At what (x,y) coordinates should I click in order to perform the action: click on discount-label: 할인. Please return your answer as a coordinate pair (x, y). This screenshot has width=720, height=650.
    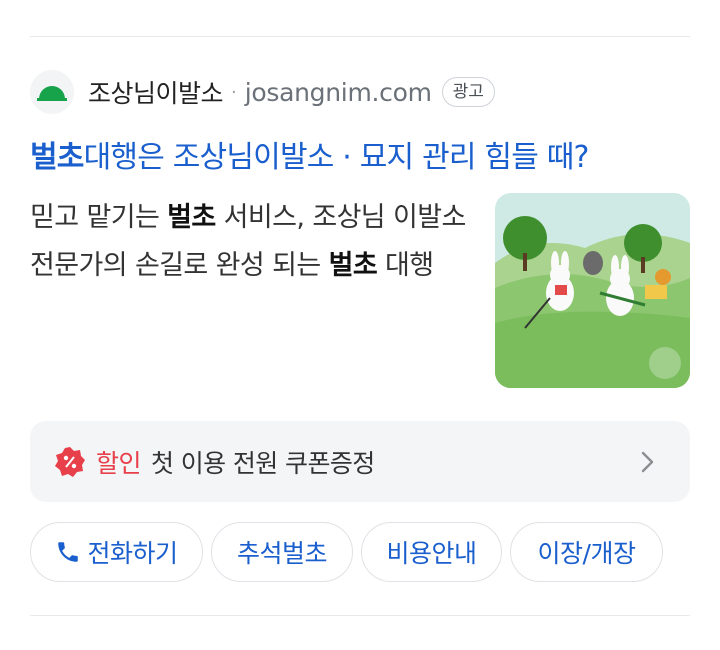
    Looking at the image, I should click on (119, 463).